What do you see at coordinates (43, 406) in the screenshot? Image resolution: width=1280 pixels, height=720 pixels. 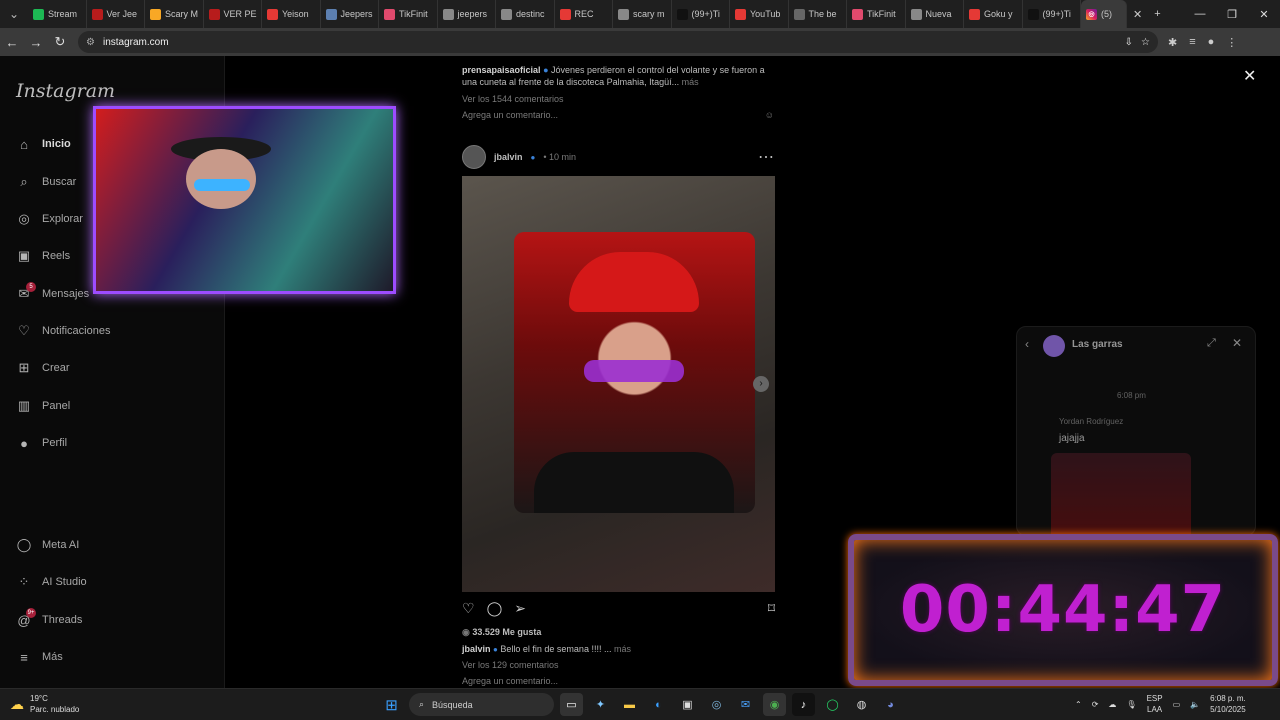 I see `sidebar-item-panel: ▥ Panel` at bounding box center [43, 406].